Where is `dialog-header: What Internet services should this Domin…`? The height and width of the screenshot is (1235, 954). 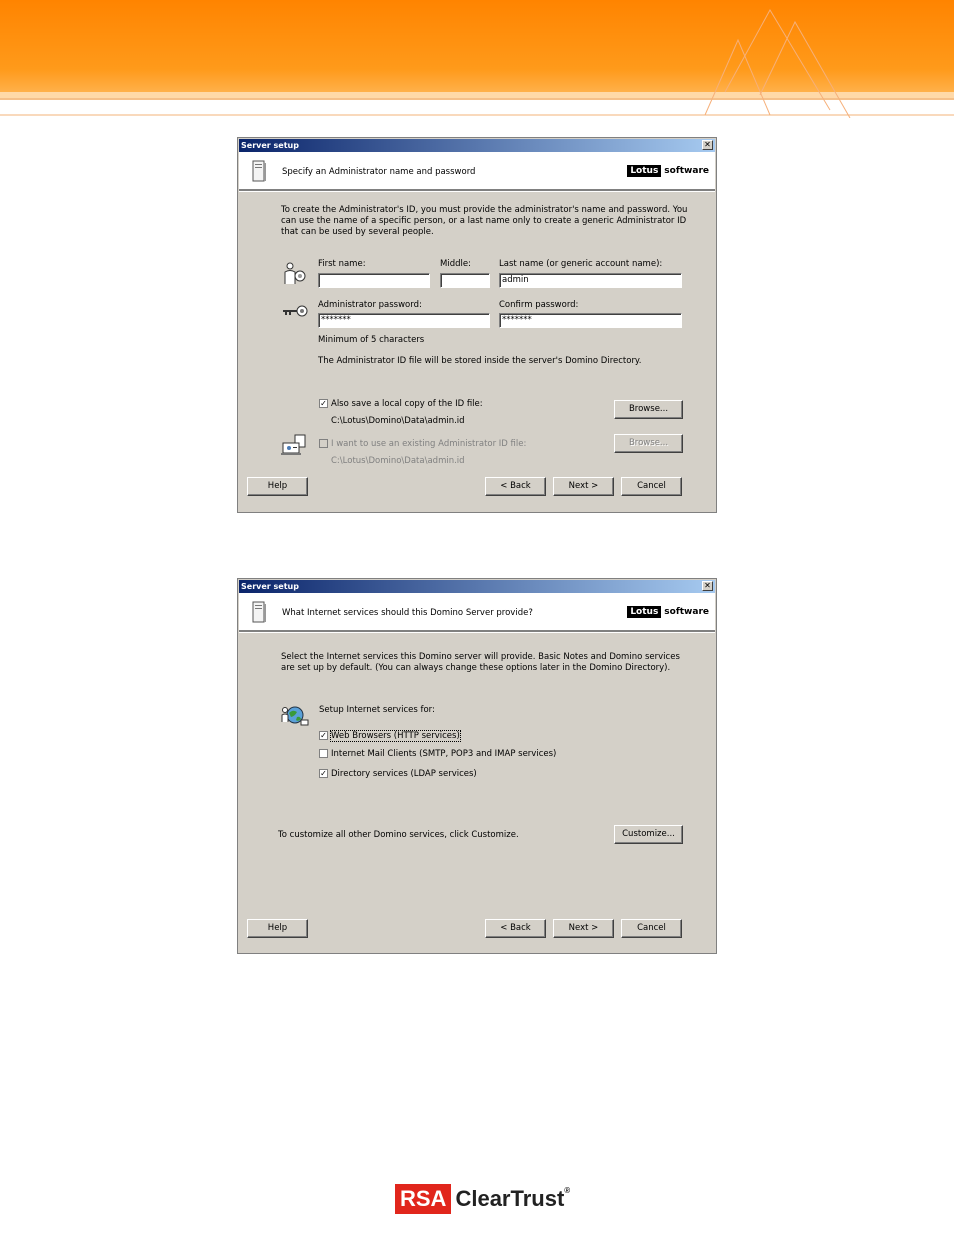 dialog-header: What Internet services should this Domin… is located at coordinates (477, 613).